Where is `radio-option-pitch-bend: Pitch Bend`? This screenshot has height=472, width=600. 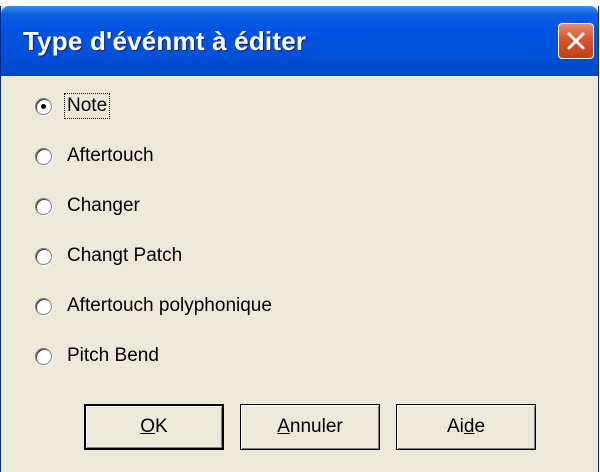
radio-option-pitch-bend: Pitch Bend is located at coordinates (98, 356).